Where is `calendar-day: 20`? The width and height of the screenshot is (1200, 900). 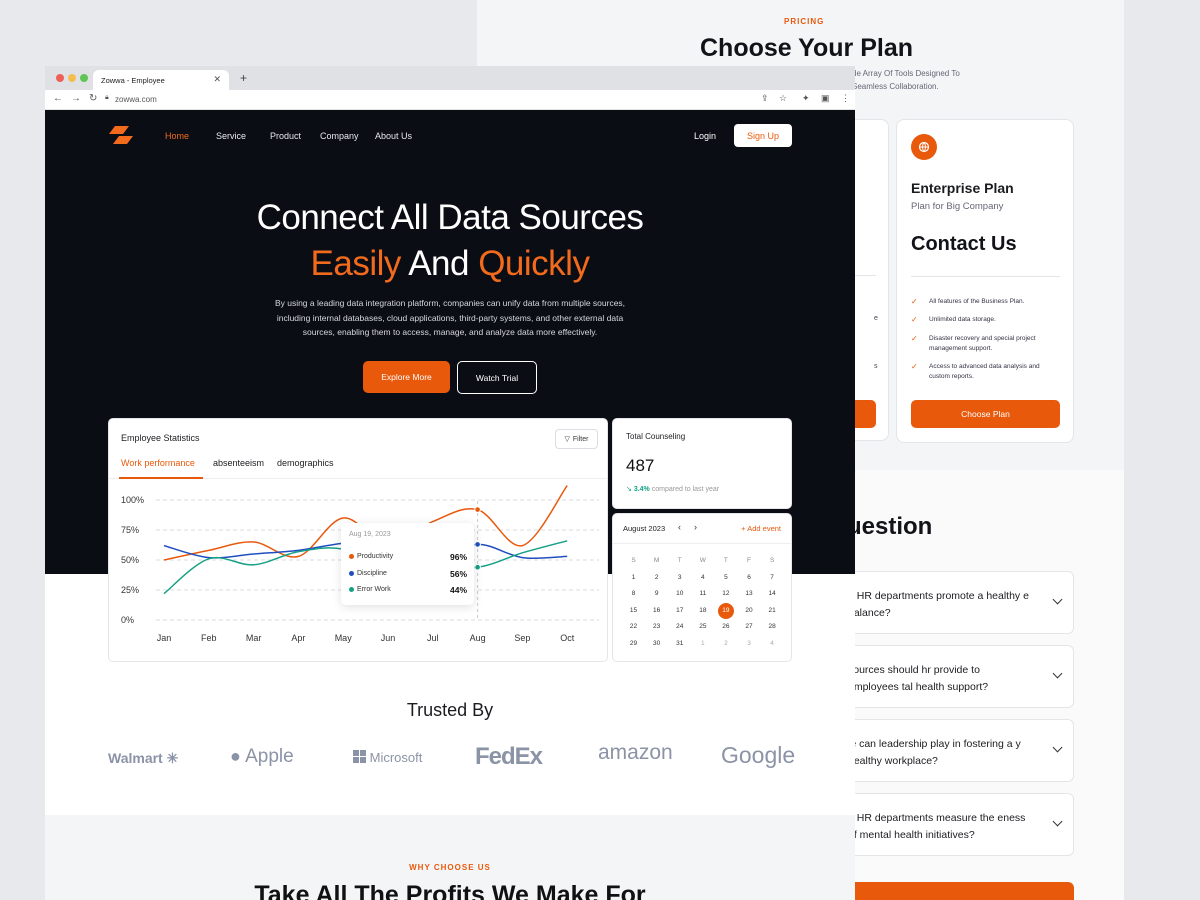
calendar-day: 20 is located at coordinates (748, 611).